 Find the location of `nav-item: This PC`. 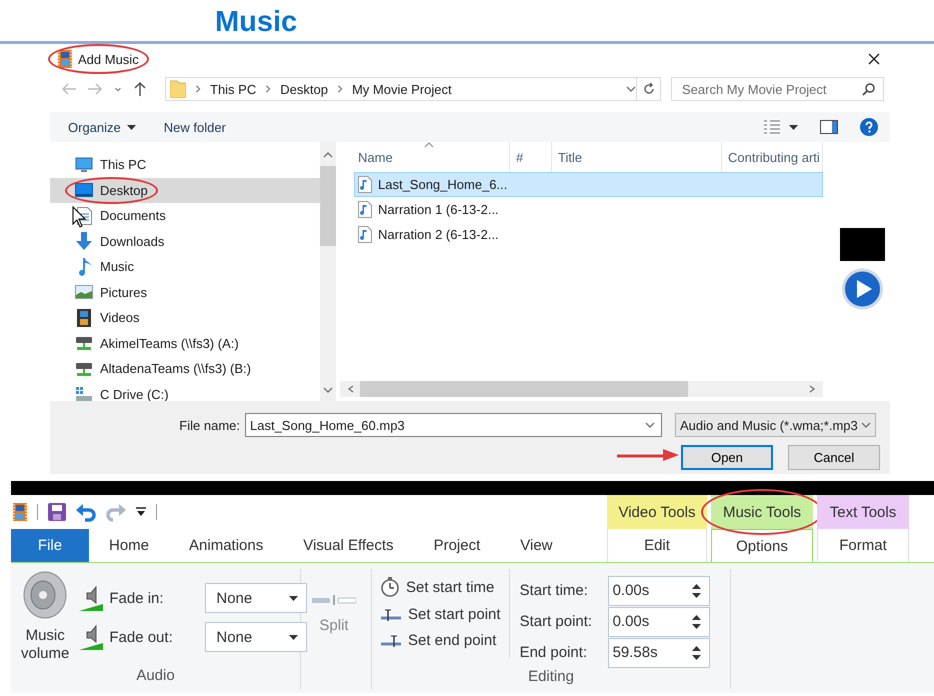

nav-item: This PC is located at coordinates (185, 165).